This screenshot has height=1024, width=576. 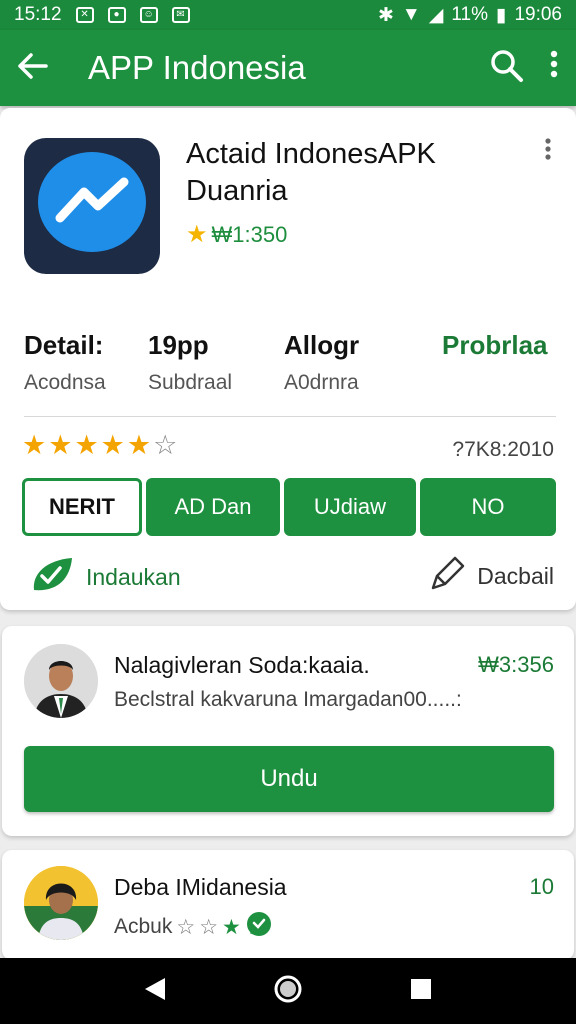 What do you see at coordinates (133, 576) in the screenshot?
I see `install-link-label: Indaukan` at bounding box center [133, 576].